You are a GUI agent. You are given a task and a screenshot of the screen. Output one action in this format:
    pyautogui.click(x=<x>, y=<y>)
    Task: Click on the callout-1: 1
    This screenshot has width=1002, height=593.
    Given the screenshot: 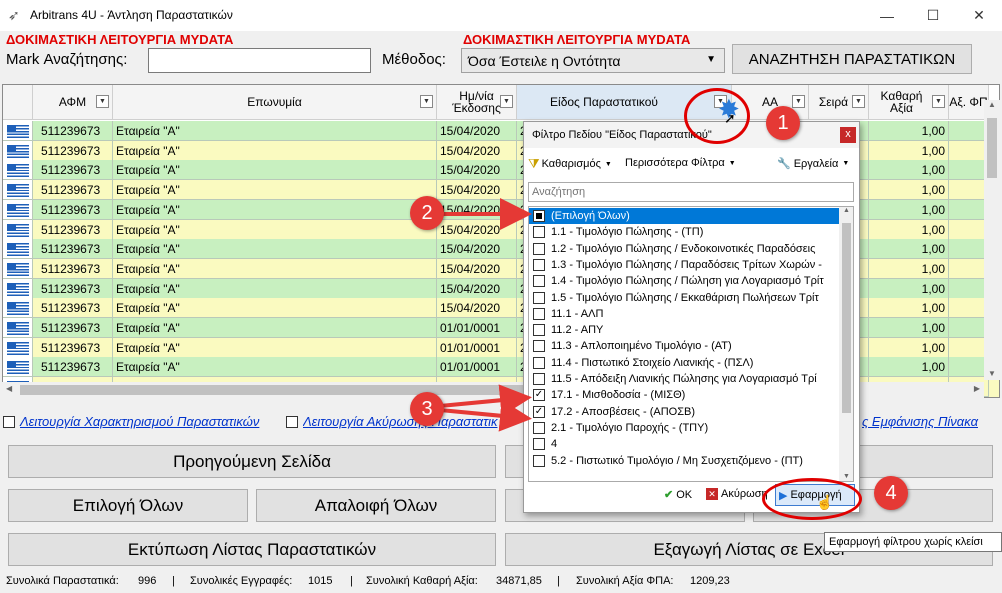 What is the action you would take?
    pyautogui.click(x=783, y=123)
    